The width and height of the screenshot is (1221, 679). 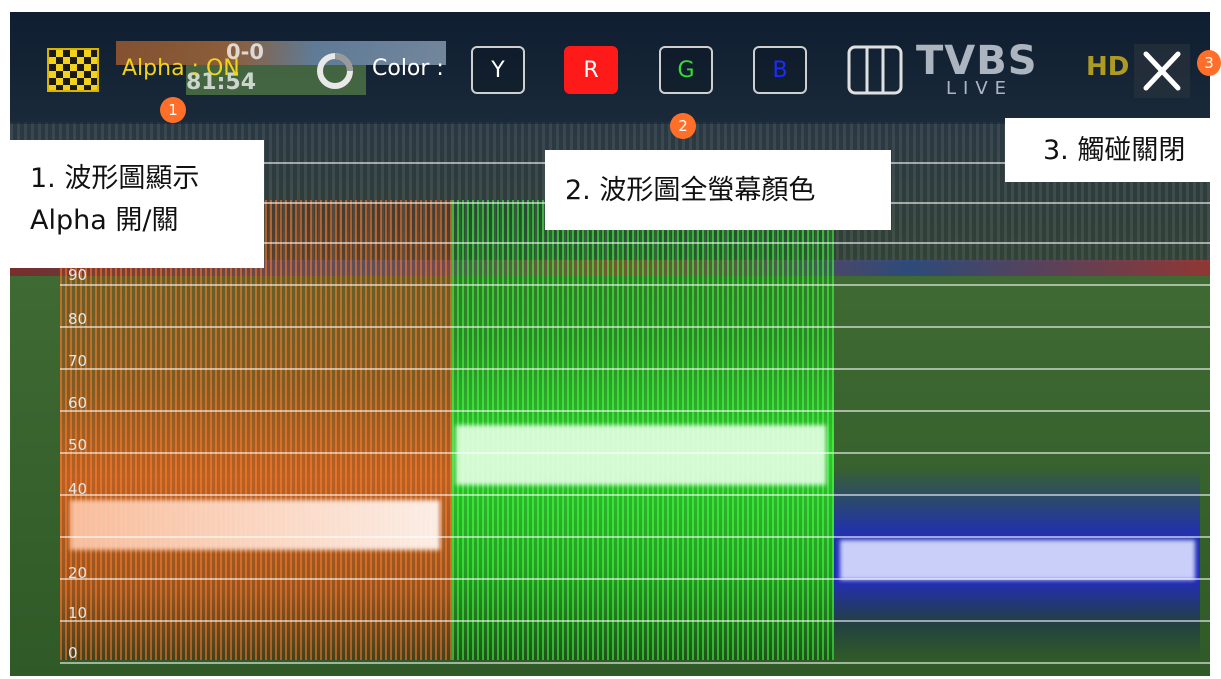 I want to click on close-icon, so click(x=1162, y=71).